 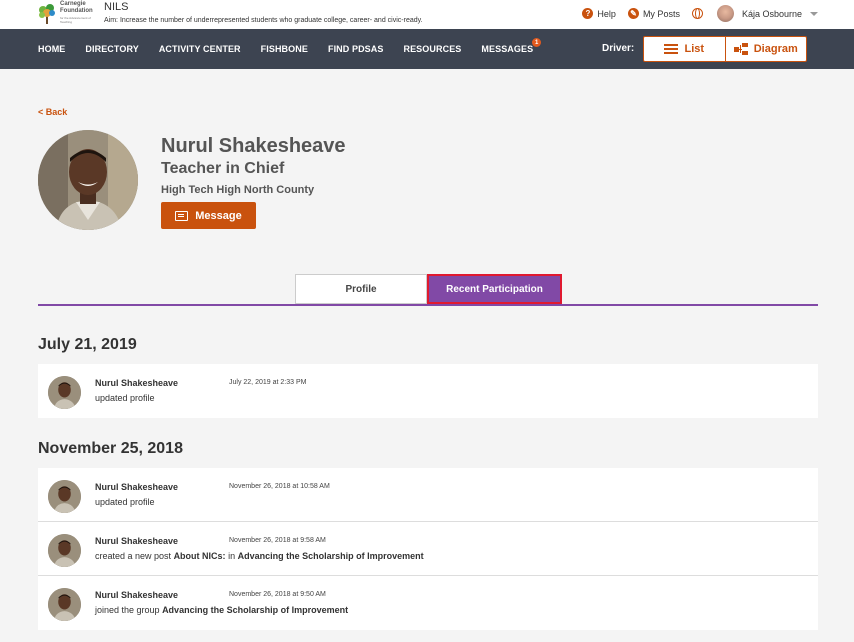 I want to click on tab-underline, so click(x=428, y=305).